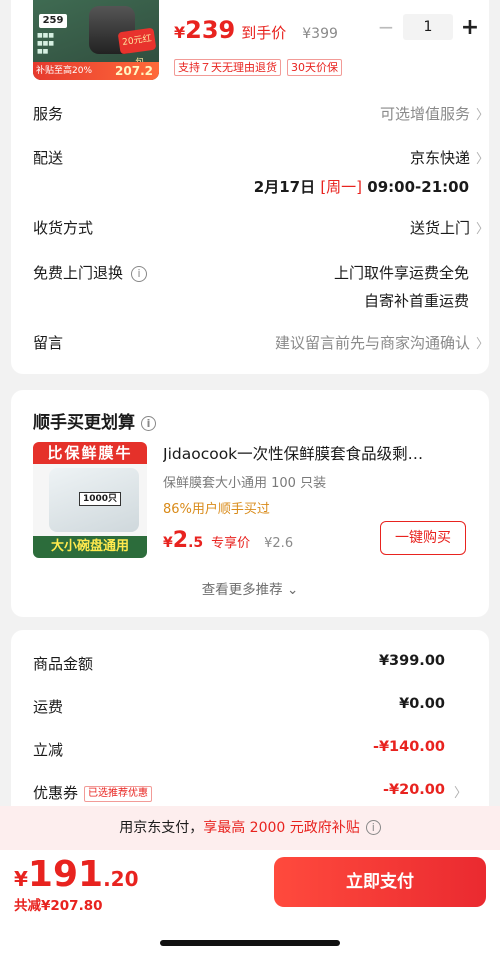 This screenshot has width=500, height=958. Describe the element at coordinates (361, 187) in the screenshot. I see `delivery-date: 2月17日 [周一] 09:00-21:00` at that location.